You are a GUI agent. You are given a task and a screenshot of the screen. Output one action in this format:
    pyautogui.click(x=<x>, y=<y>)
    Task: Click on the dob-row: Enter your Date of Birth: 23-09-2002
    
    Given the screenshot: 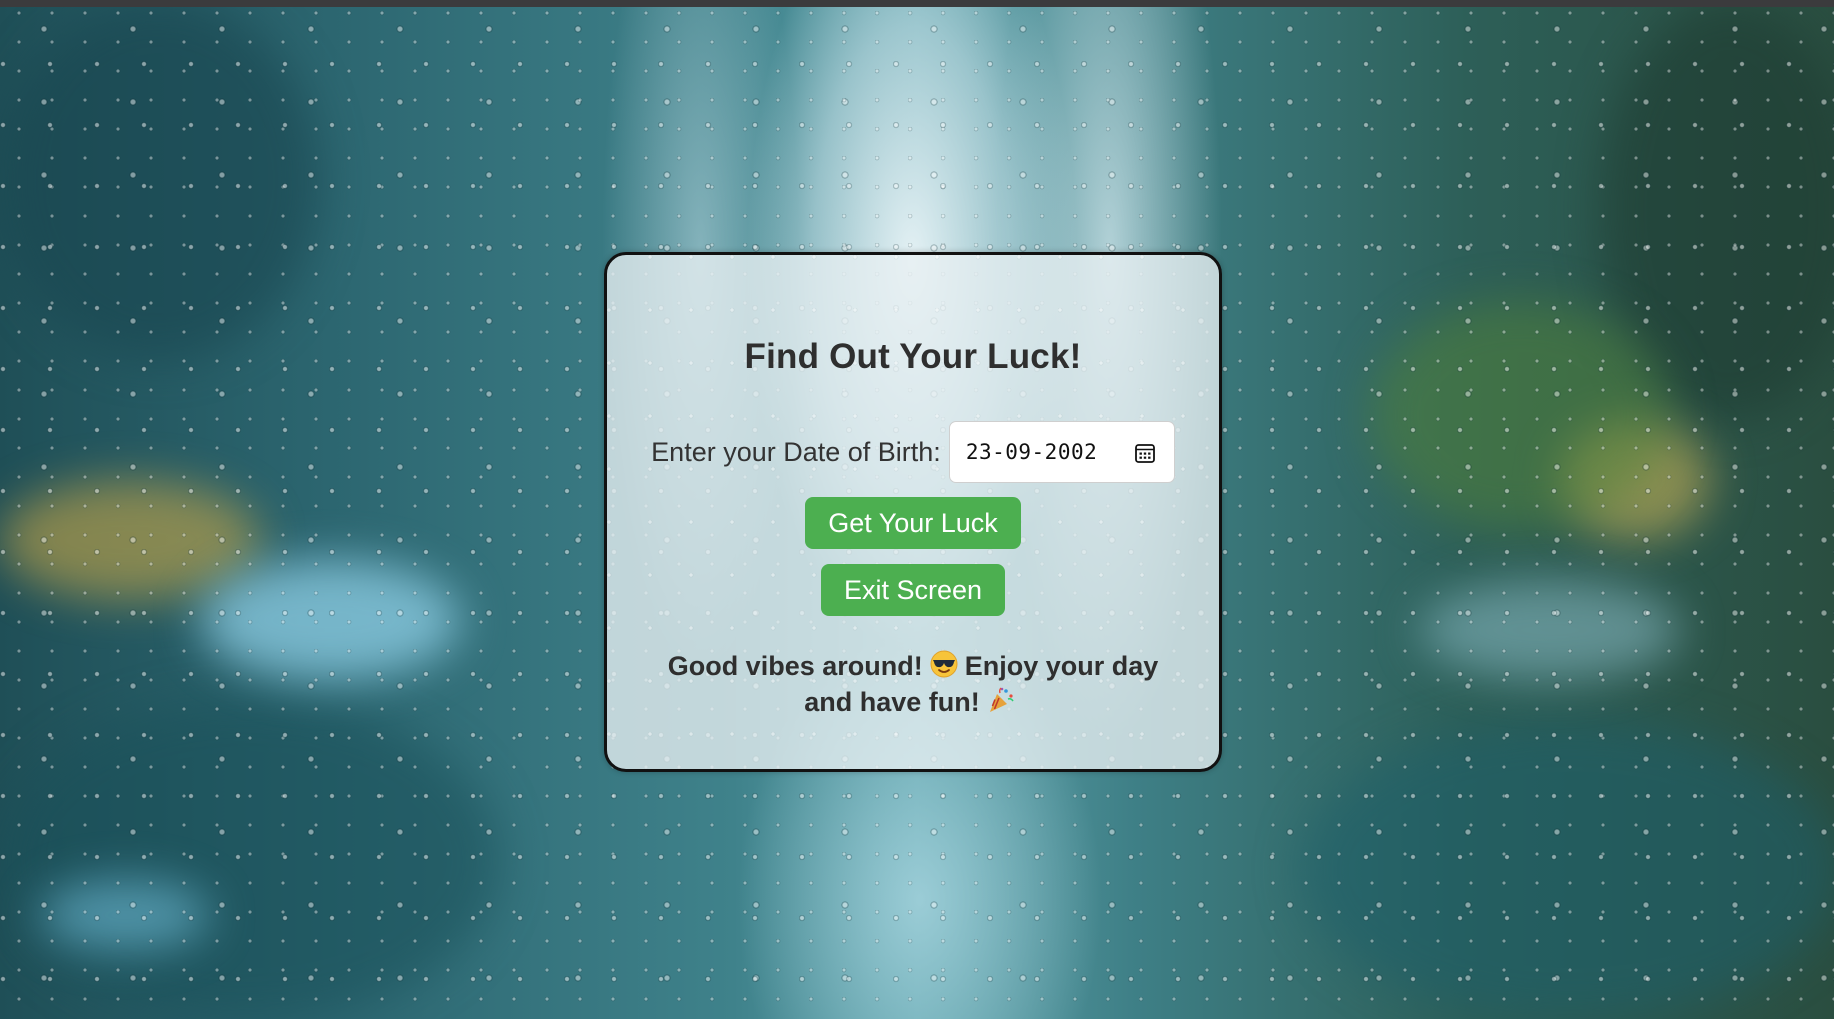 What is the action you would take?
    pyautogui.click(x=913, y=452)
    